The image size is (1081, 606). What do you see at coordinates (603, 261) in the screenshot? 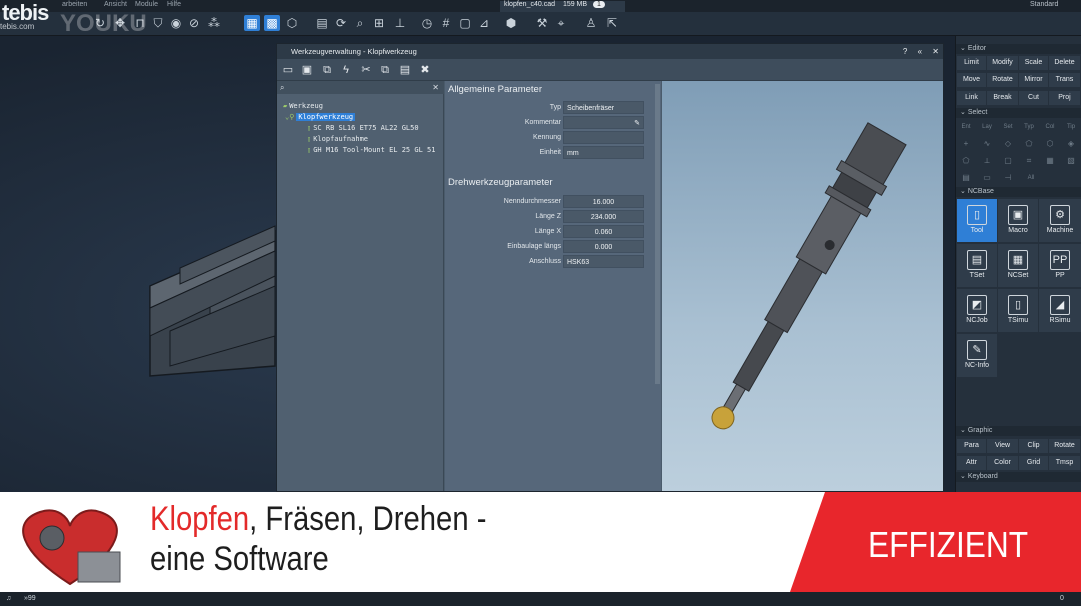
I see `param-connection-field: HSK63` at bounding box center [603, 261].